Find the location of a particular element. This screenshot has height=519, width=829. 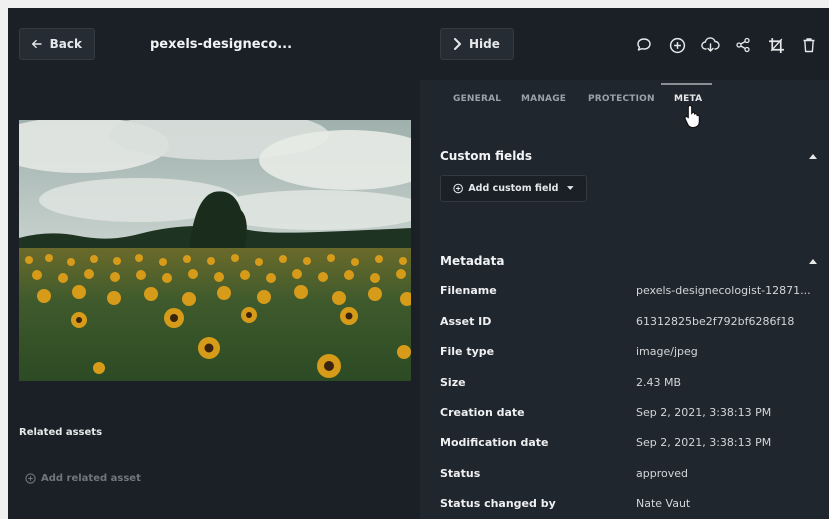

arrow-left-icon is located at coordinates (37, 44).